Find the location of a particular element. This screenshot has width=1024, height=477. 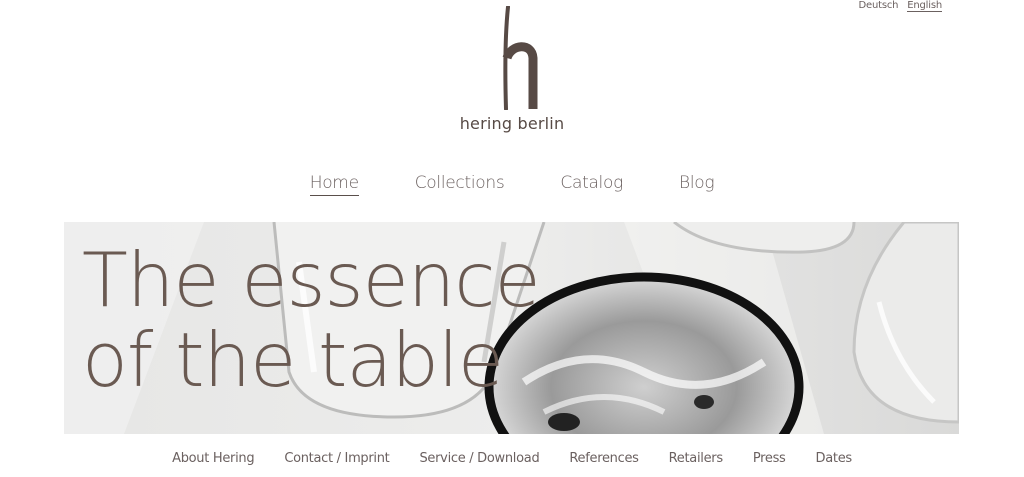

nav-blog: Blog is located at coordinates (697, 184).